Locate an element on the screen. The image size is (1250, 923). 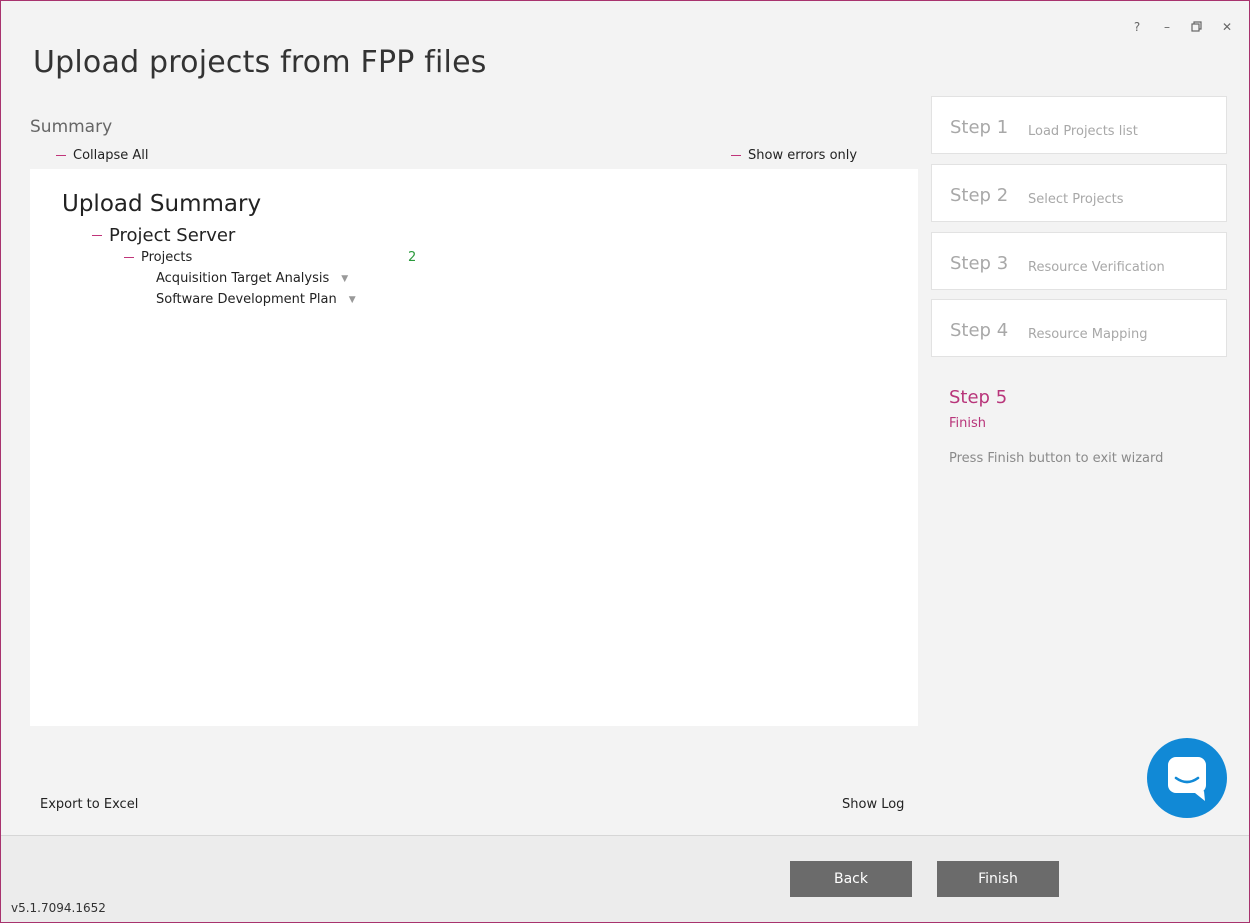
help-icon: ? is located at coordinates (1137, 27).